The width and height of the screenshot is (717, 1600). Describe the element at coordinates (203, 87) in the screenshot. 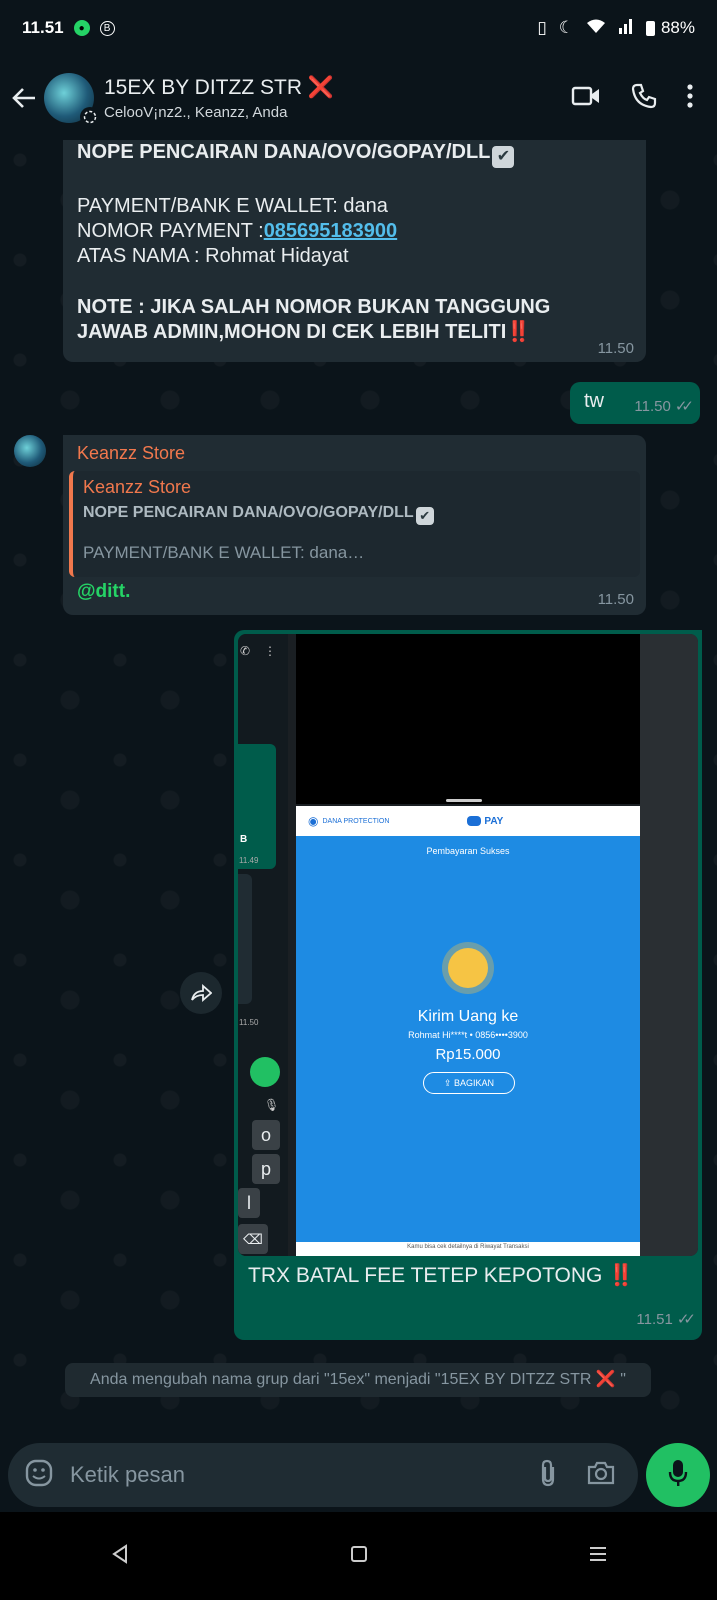

I see `group-title-text: 15EX BY DITZZ STR` at that location.